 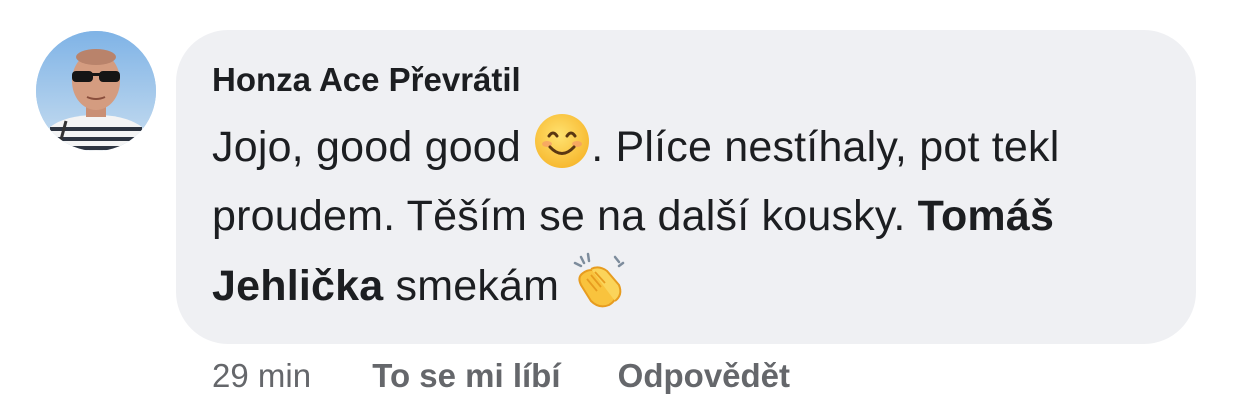 What do you see at coordinates (96, 91) in the screenshot?
I see `avatar` at bounding box center [96, 91].